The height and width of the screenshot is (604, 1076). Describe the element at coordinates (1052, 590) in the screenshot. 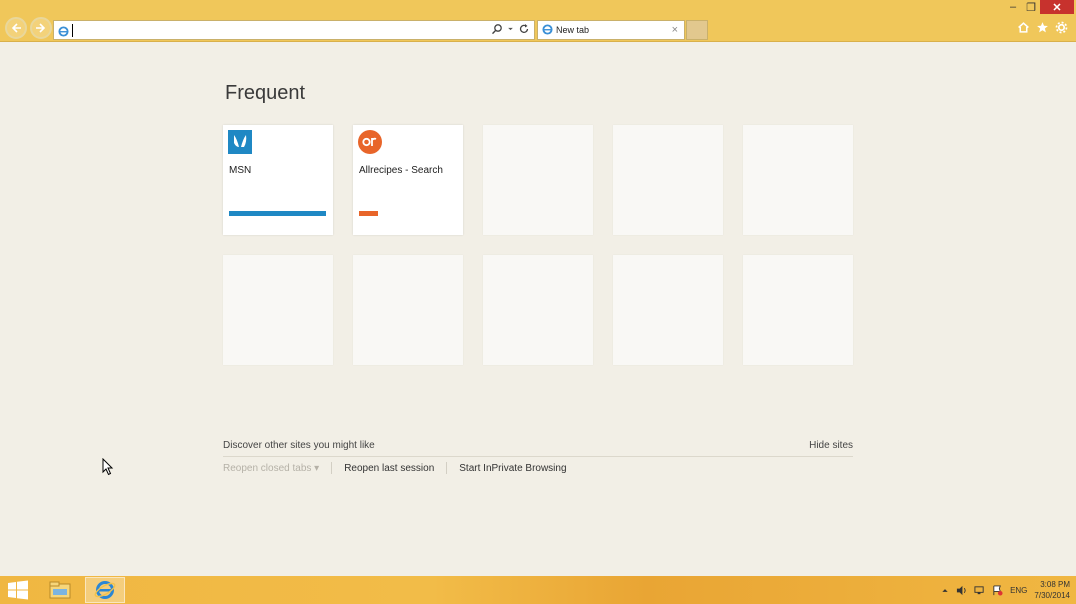

I see `clock: 3:08 PM 7/30/2014` at that location.